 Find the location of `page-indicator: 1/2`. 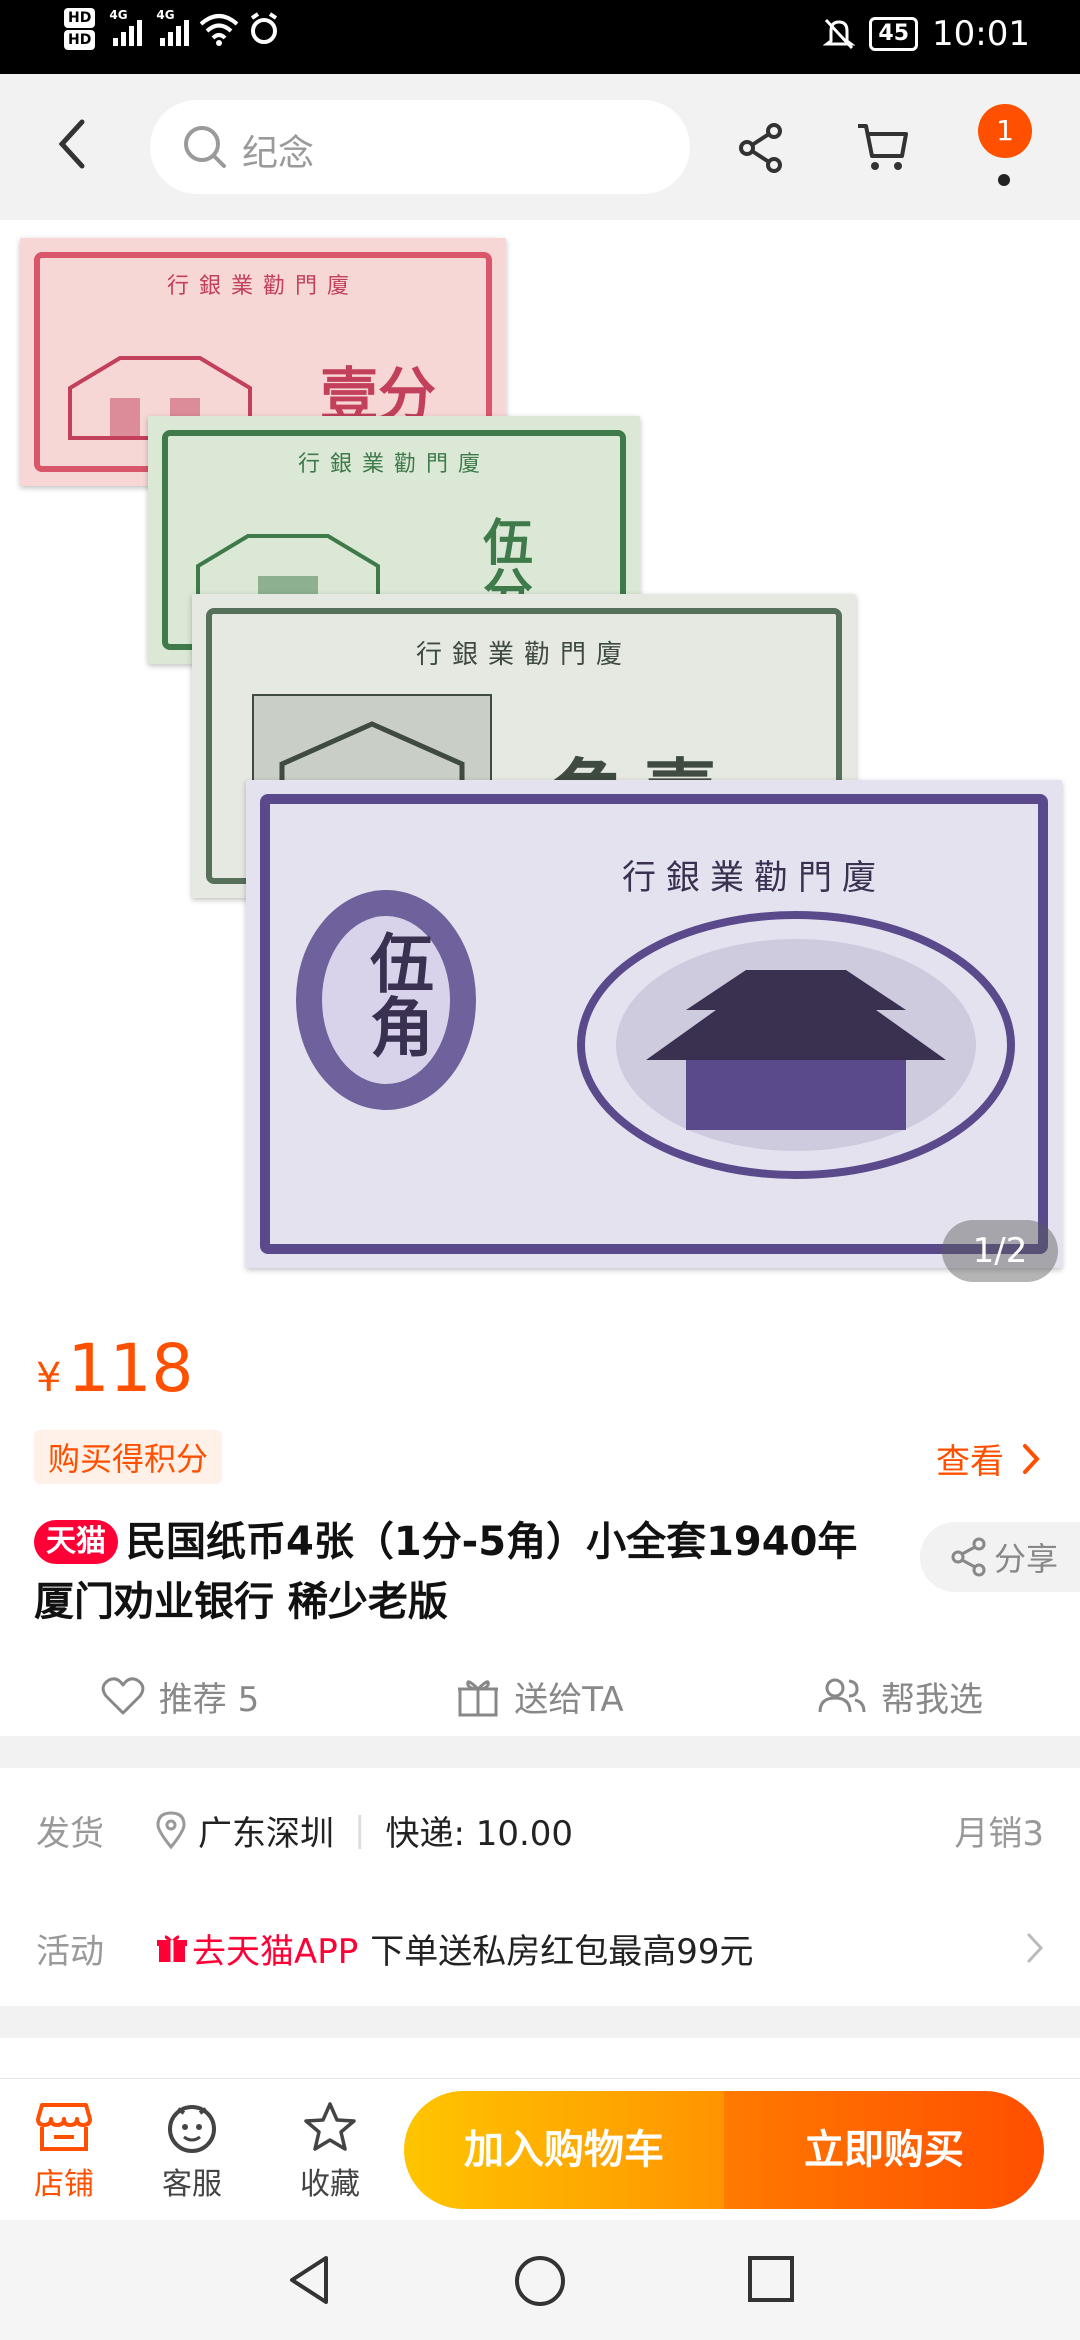

page-indicator: 1/2 is located at coordinates (1000, 1251).